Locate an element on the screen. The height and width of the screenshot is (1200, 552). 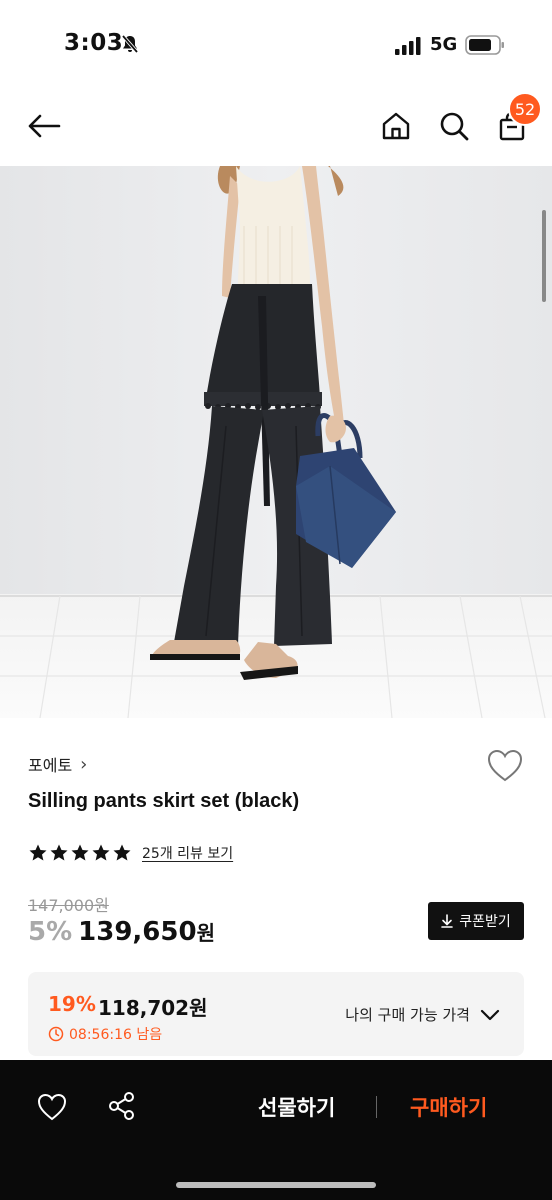
share-icon is located at coordinates (121, 1106).